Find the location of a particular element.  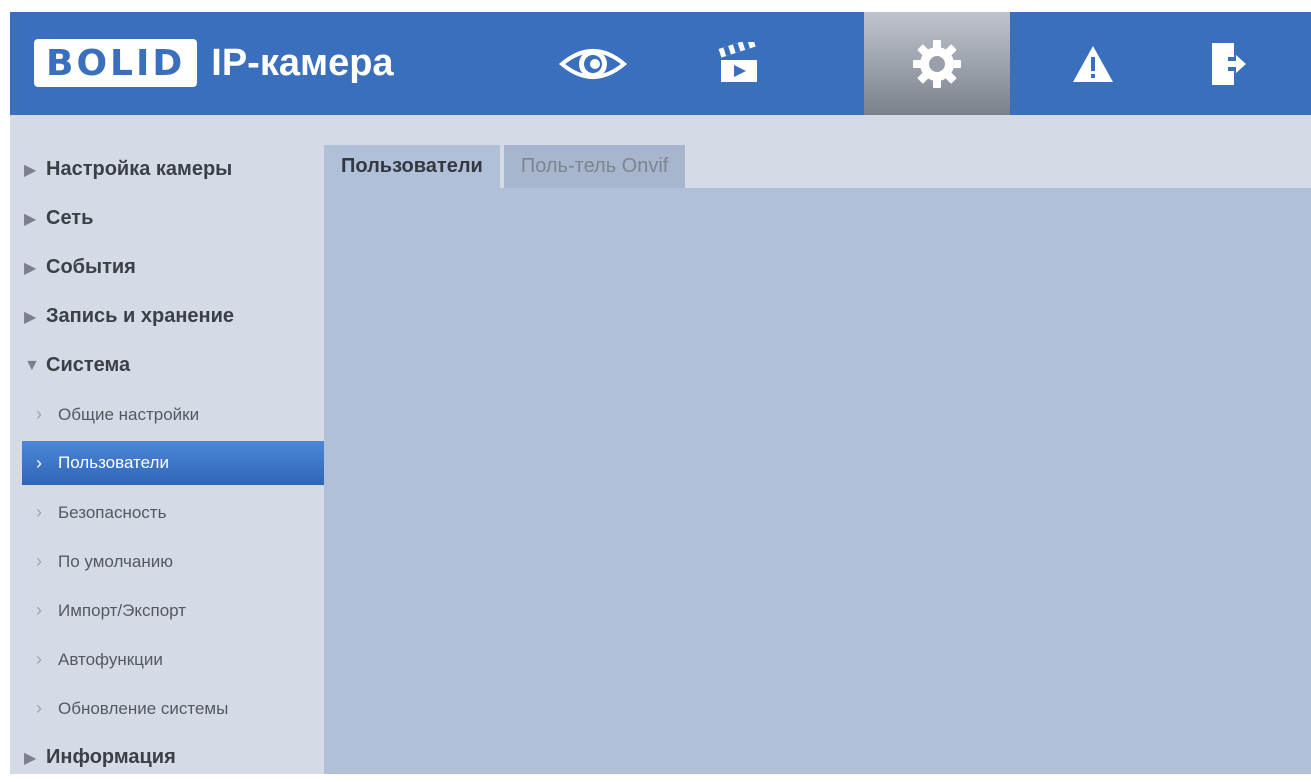

logo-text: BOLID is located at coordinates (116, 63).